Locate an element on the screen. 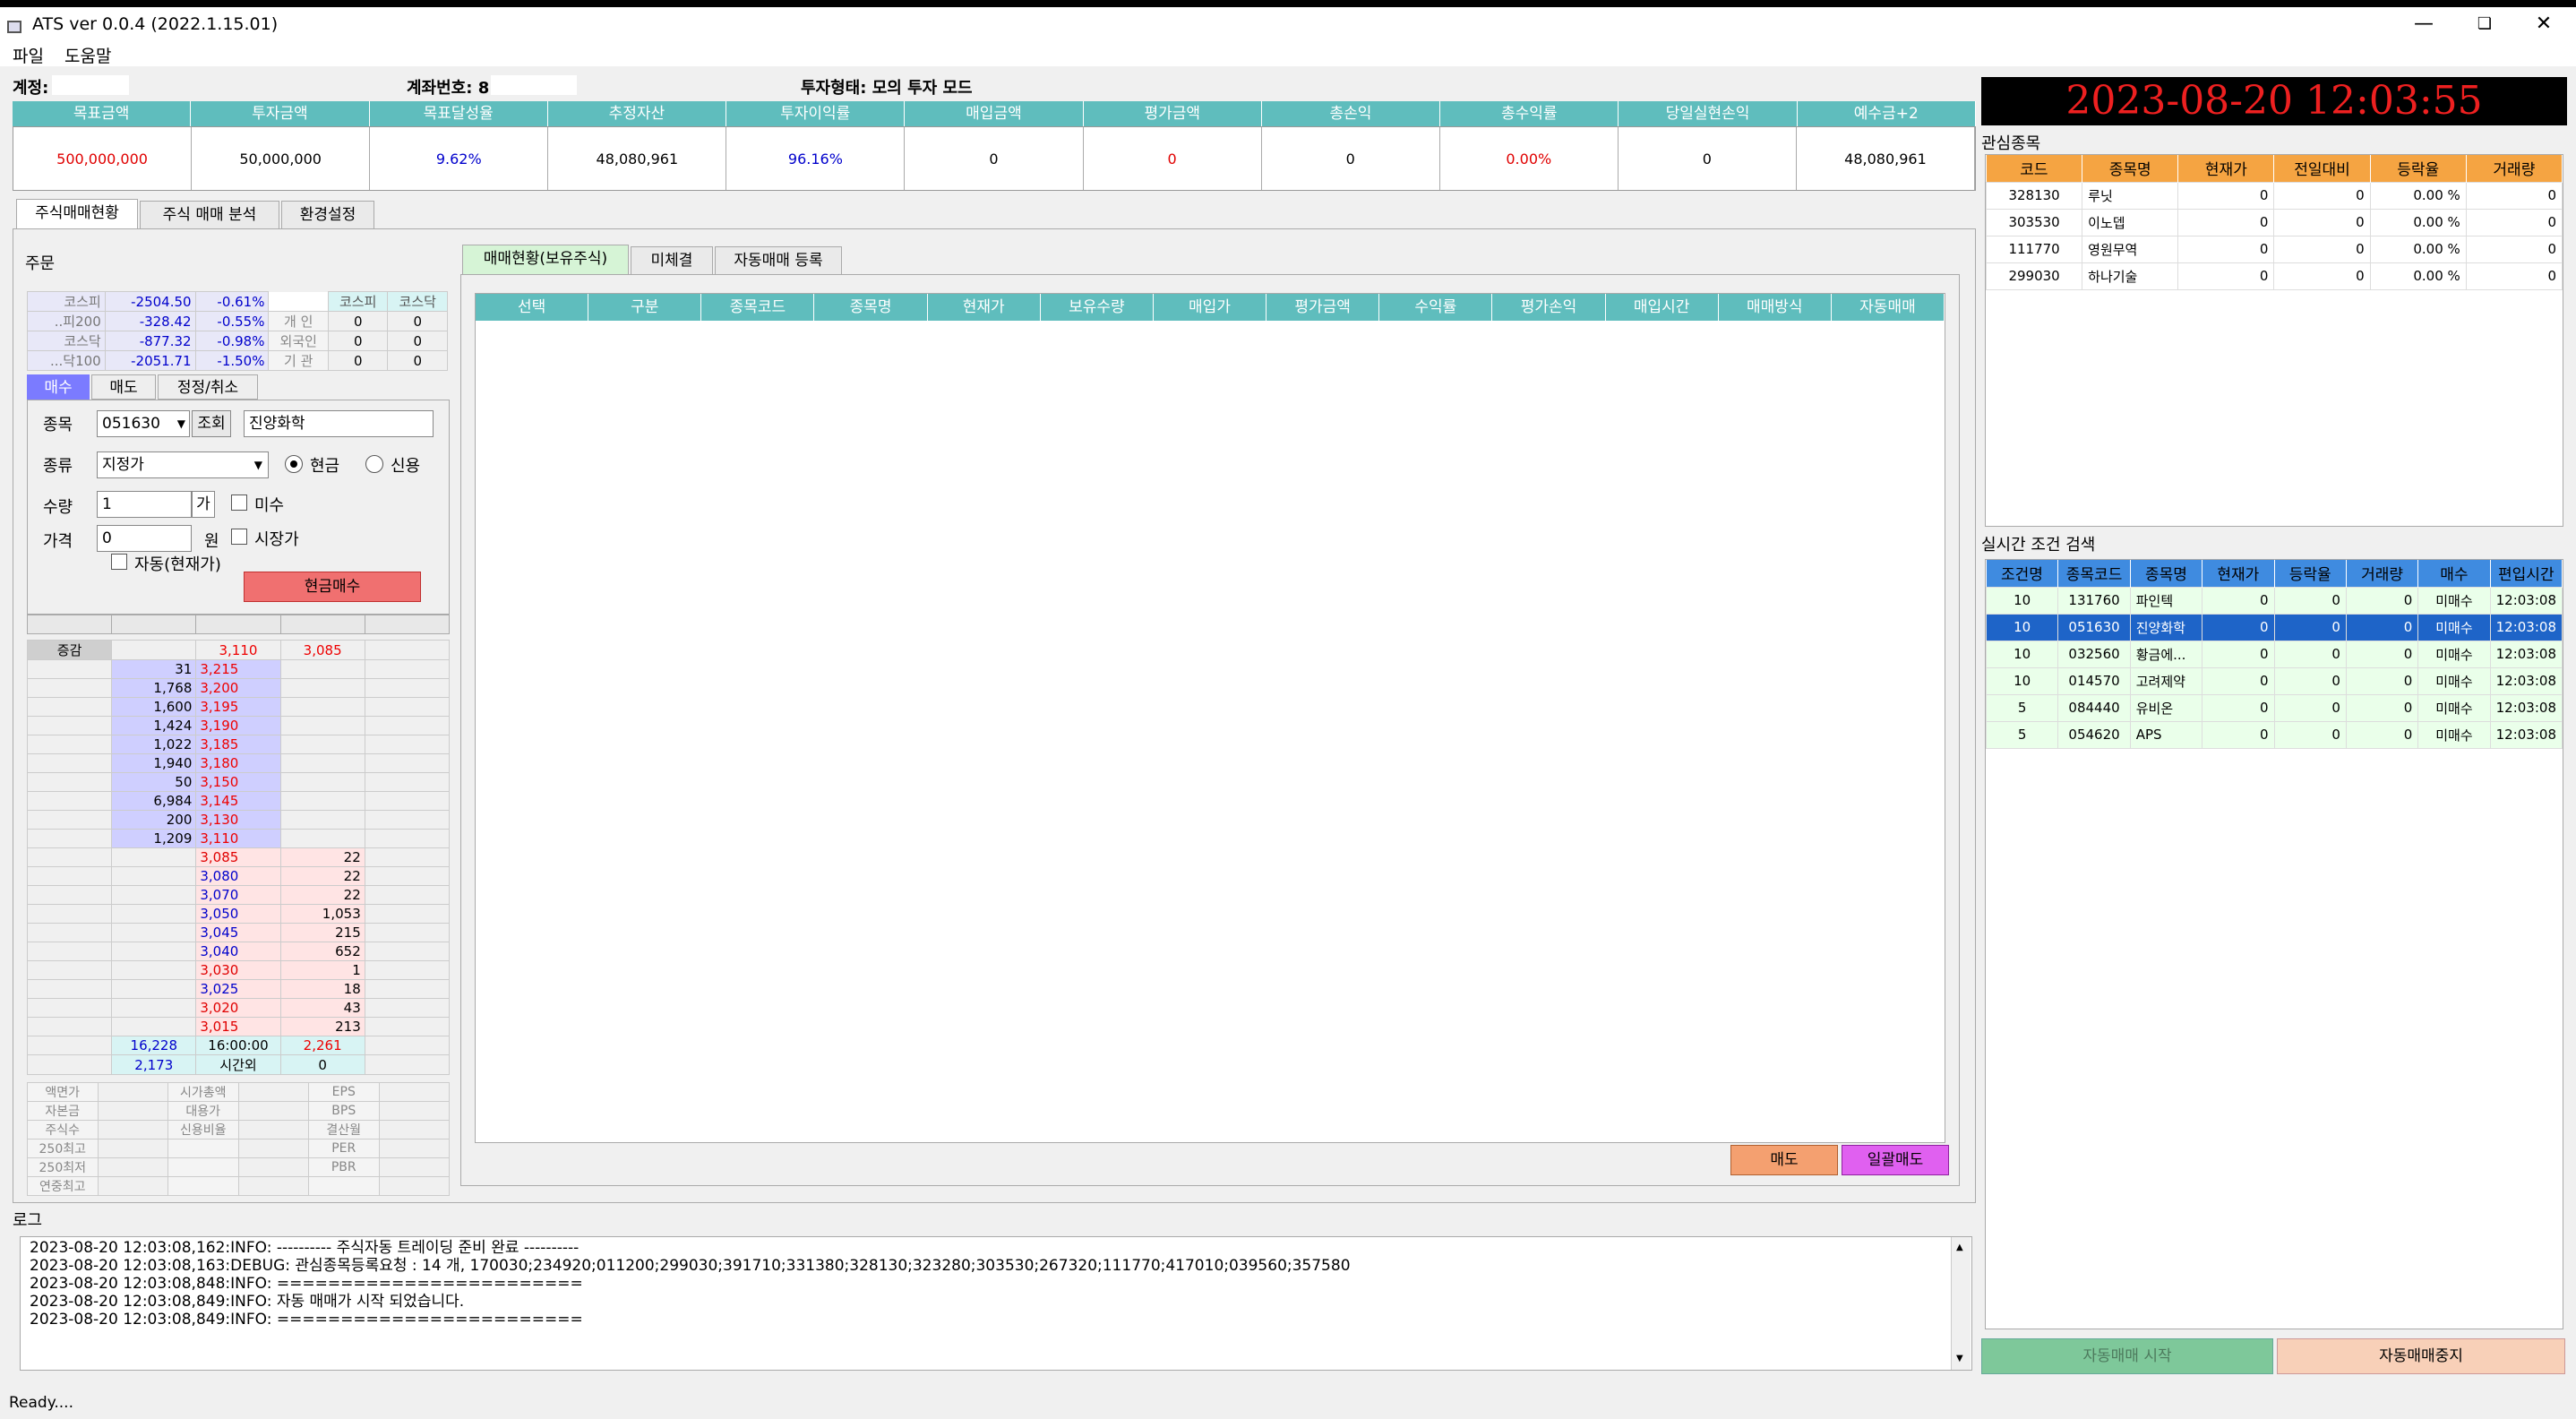 The image size is (2576, 1419). watchlist-row: 328130 루닛 0 0 0.00 % 0 is located at coordinates (2274, 195).